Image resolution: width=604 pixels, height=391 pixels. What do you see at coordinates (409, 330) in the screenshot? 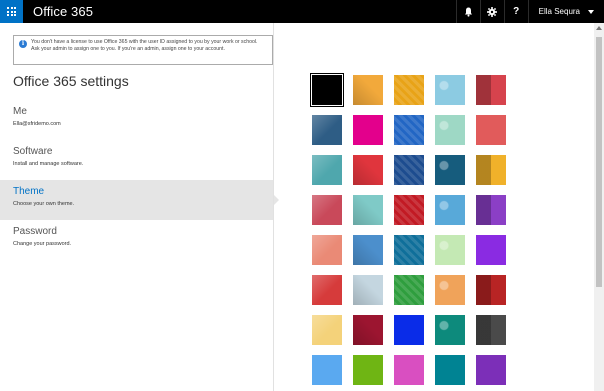
I see `theme-swatch-royal-blue` at bounding box center [409, 330].